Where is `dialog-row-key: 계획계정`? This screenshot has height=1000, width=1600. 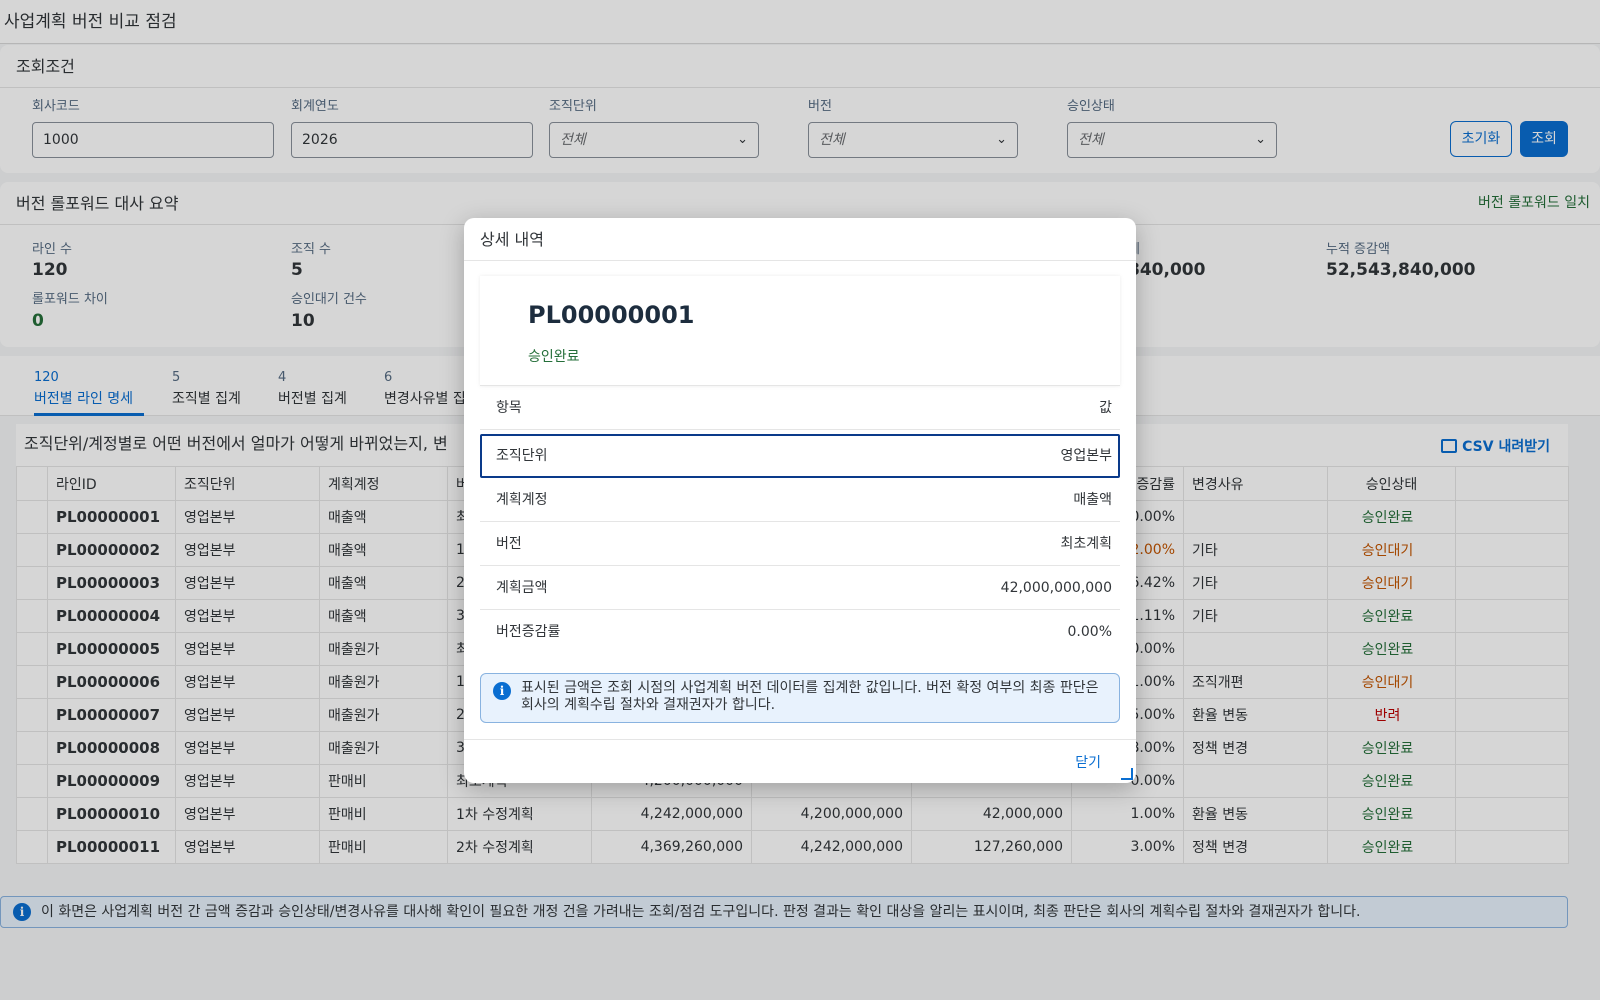 dialog-row-key: 계획계정 is located at coordinates (522, 500).